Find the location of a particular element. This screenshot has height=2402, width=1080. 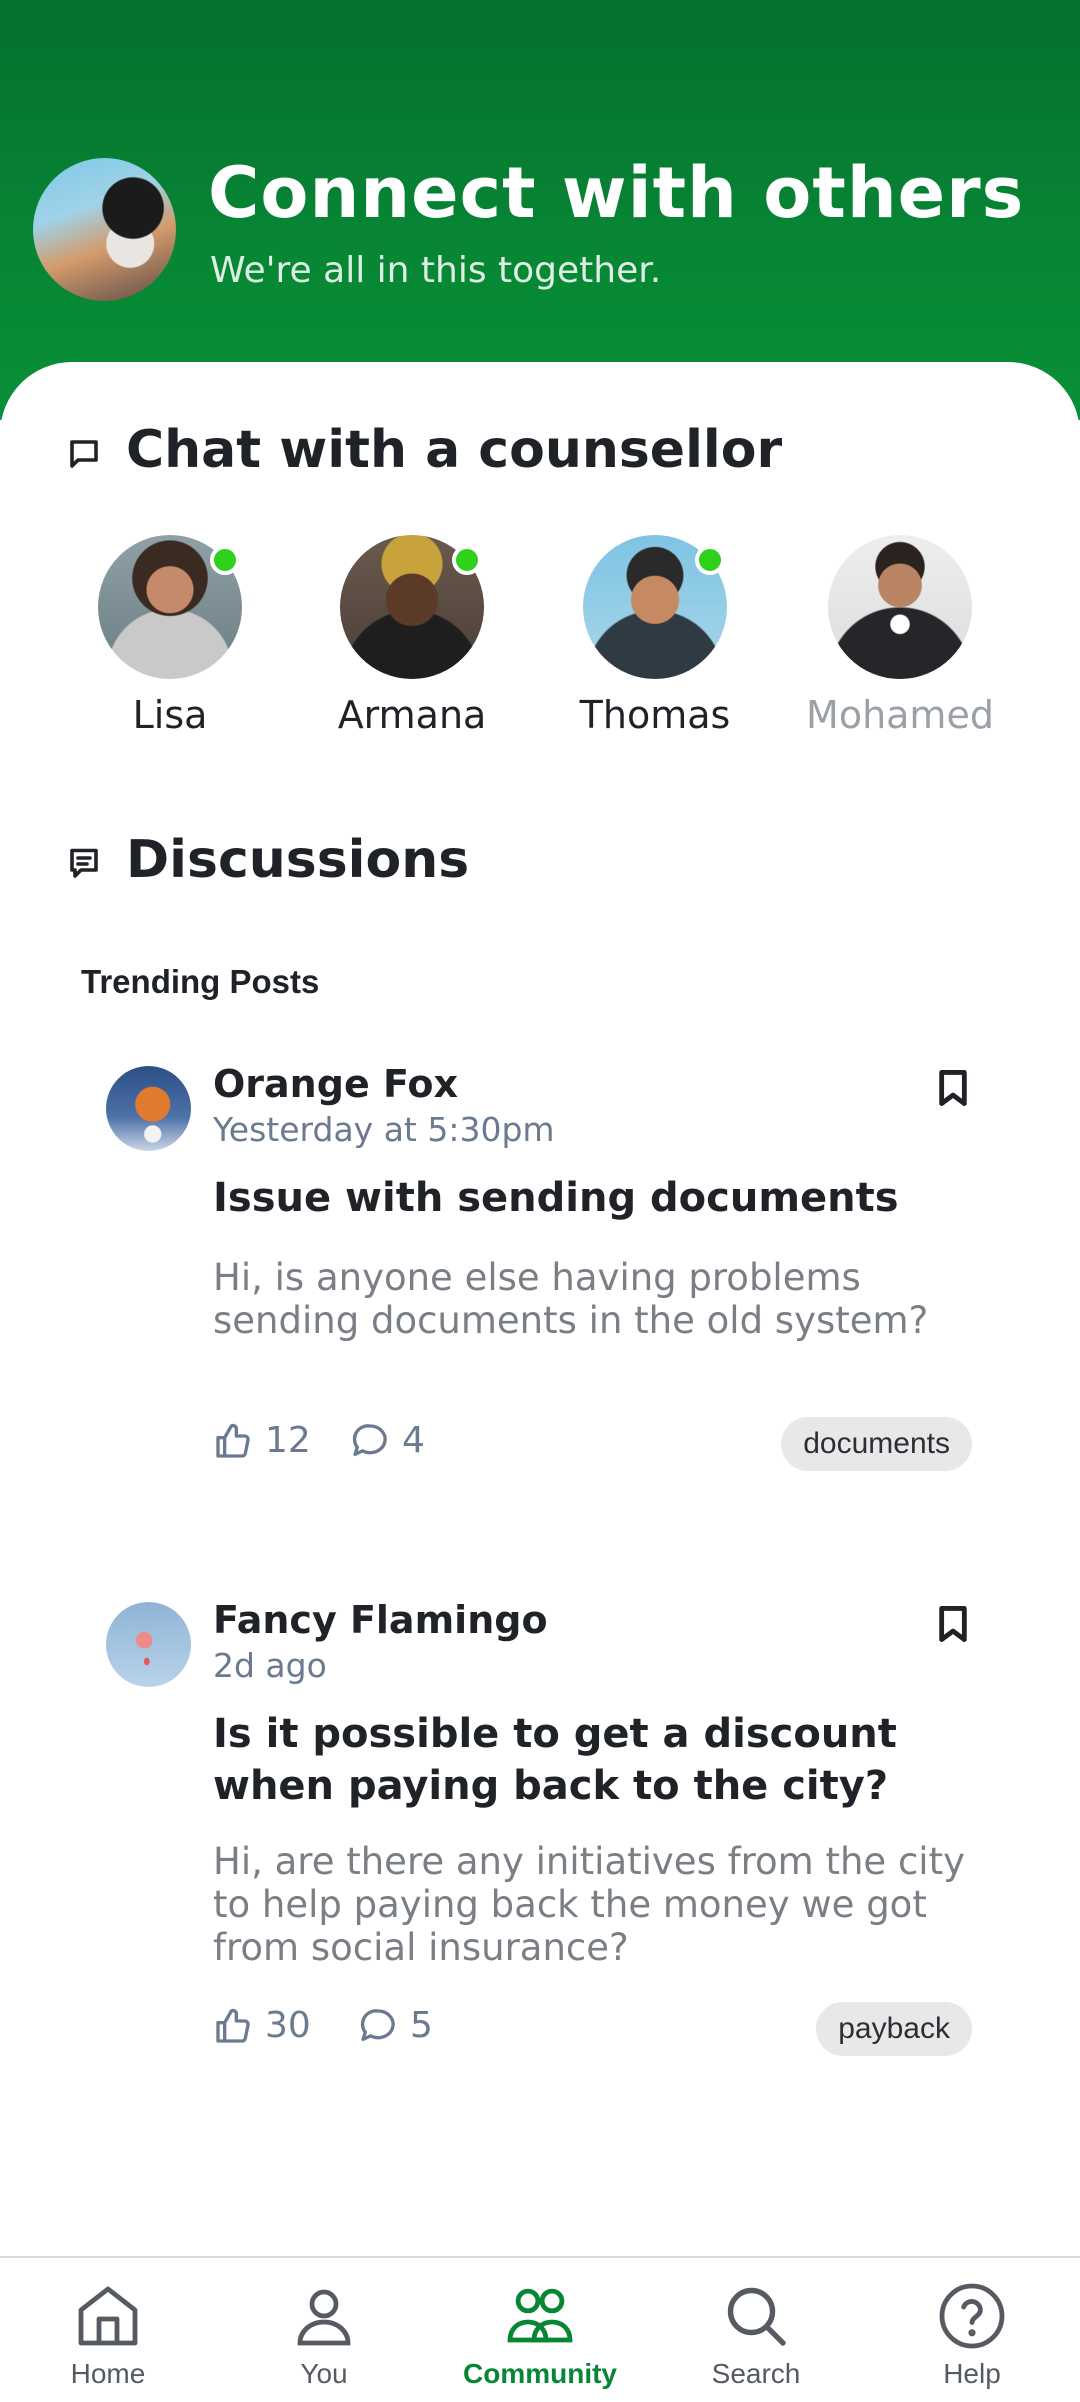

nav-label: You is located at coordinates (324, 2373).